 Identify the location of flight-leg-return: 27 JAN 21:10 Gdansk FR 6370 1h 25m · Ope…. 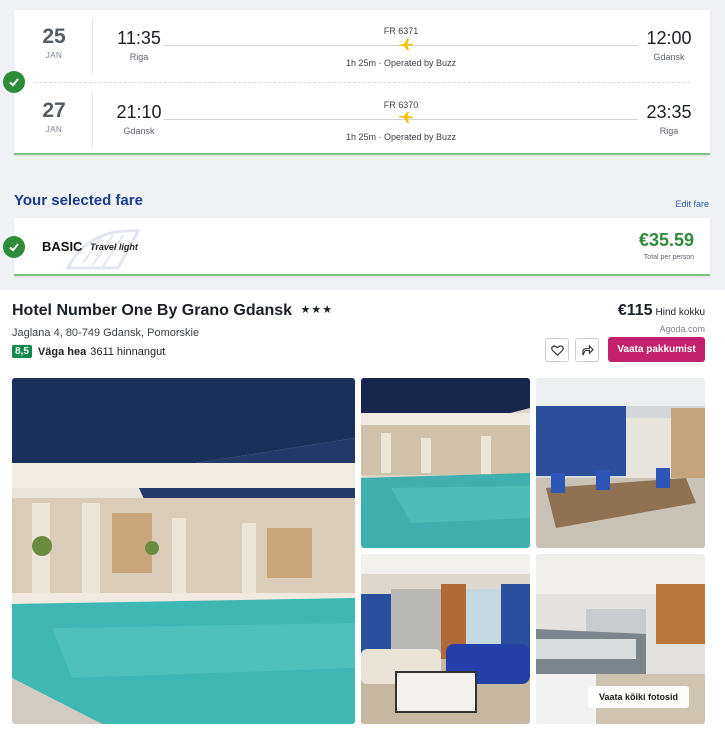
(362, 119).